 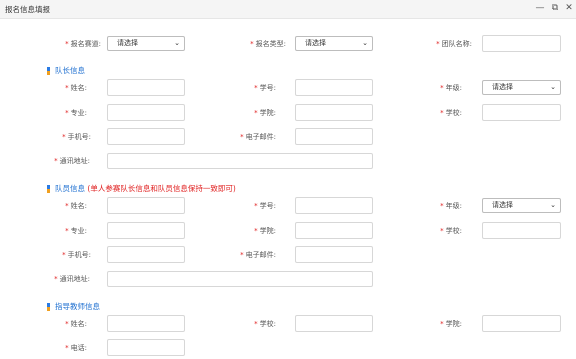 I want to click on leader-phone-input, so click(x=146, y=136).